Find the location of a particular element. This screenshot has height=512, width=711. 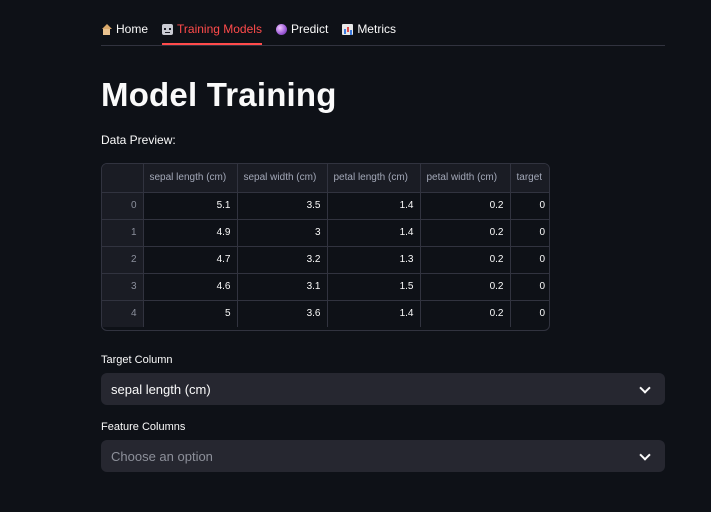

table-cell: 4.6 is located at coordinates (190, 287).